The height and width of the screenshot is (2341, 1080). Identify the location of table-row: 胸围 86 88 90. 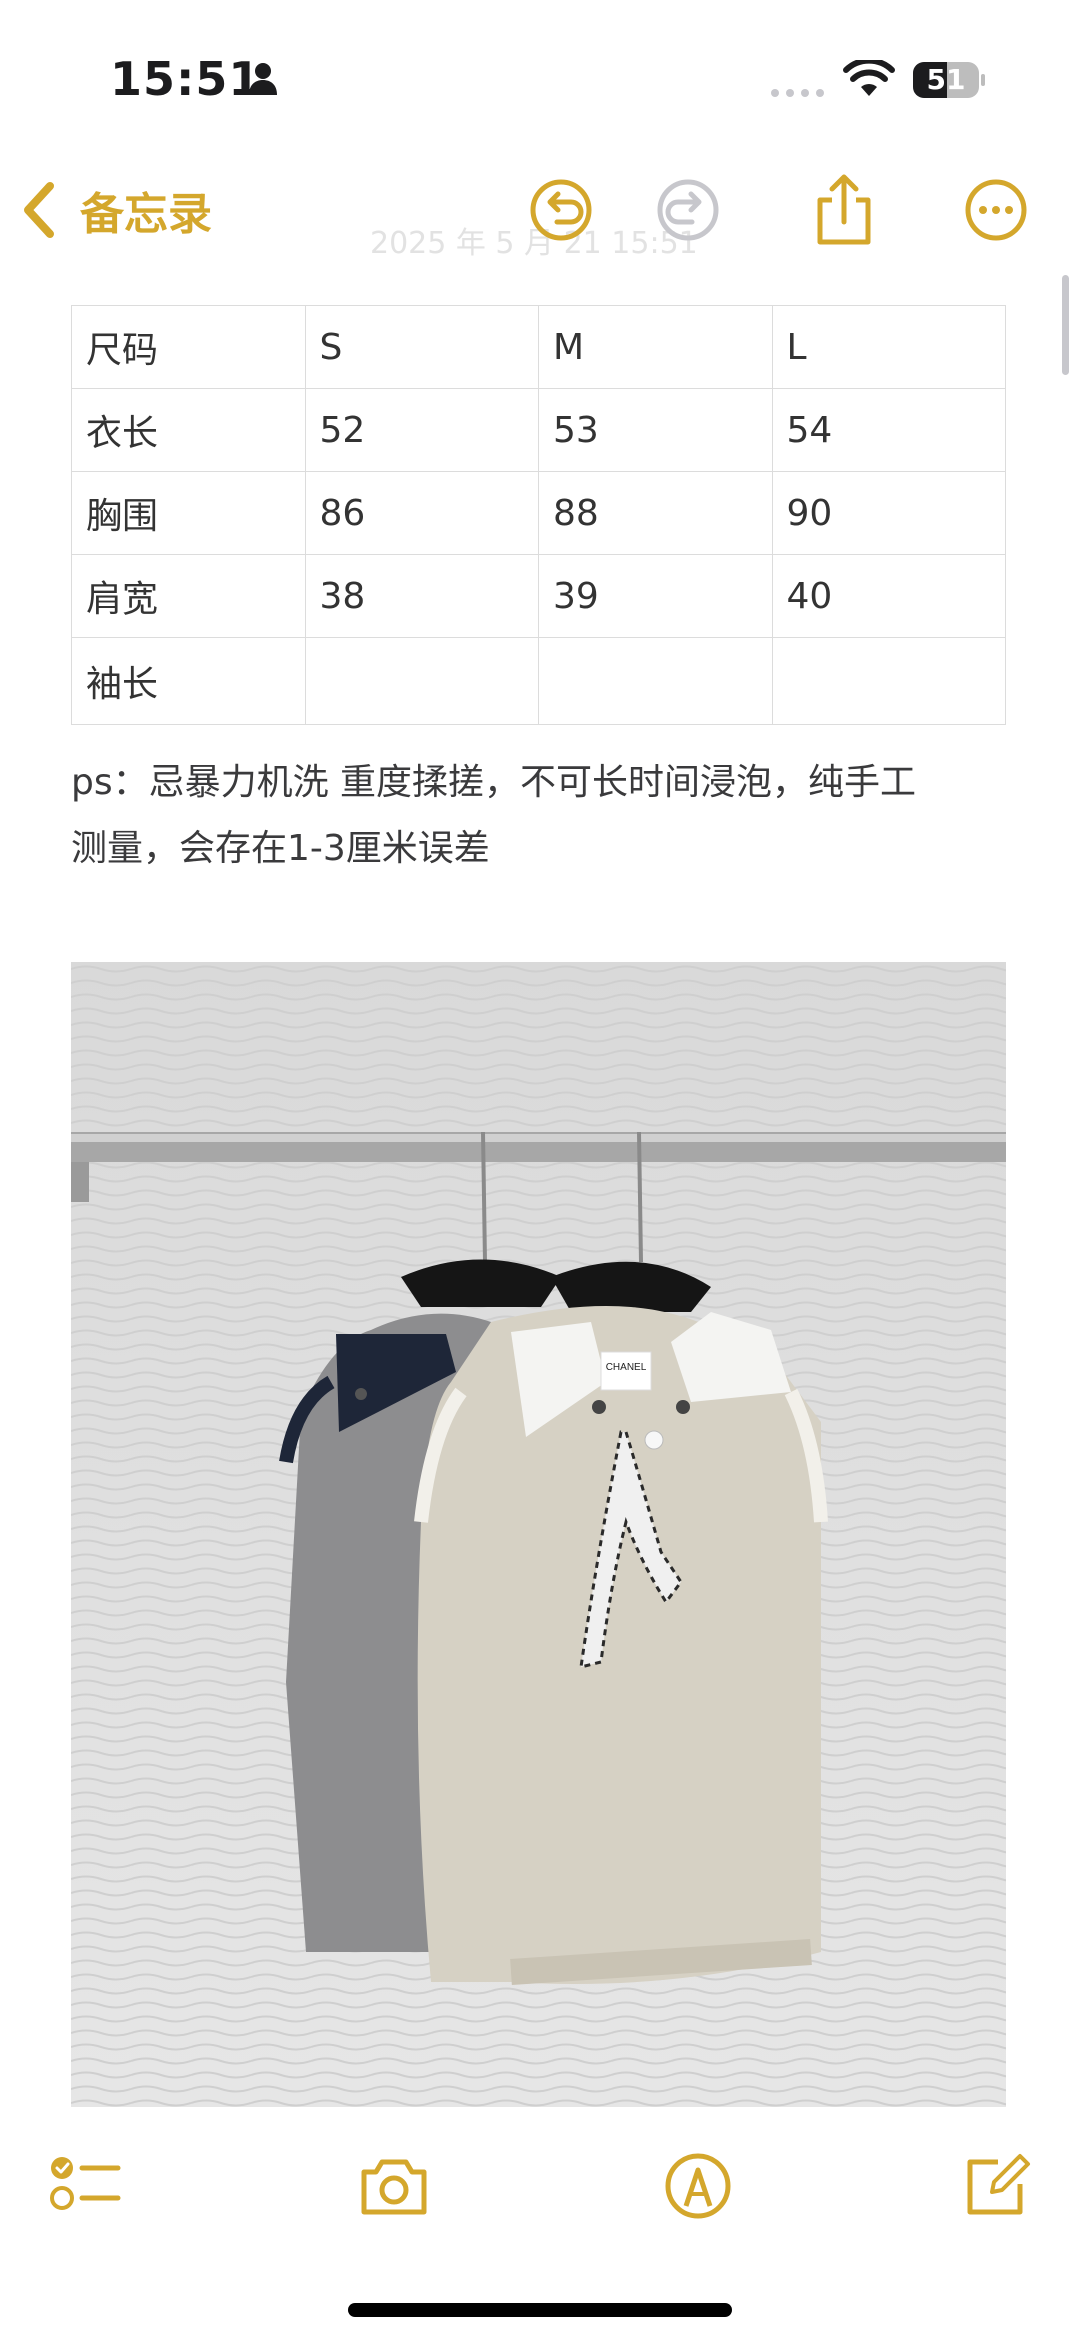
(538, 513).